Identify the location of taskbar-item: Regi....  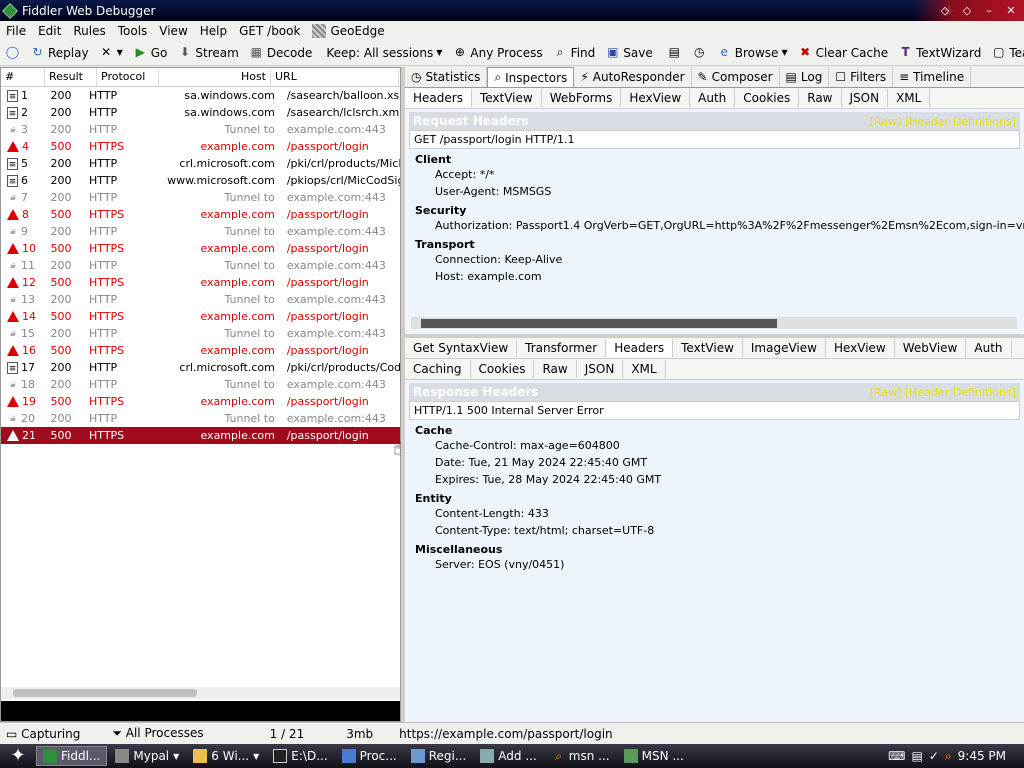
(439, 756).